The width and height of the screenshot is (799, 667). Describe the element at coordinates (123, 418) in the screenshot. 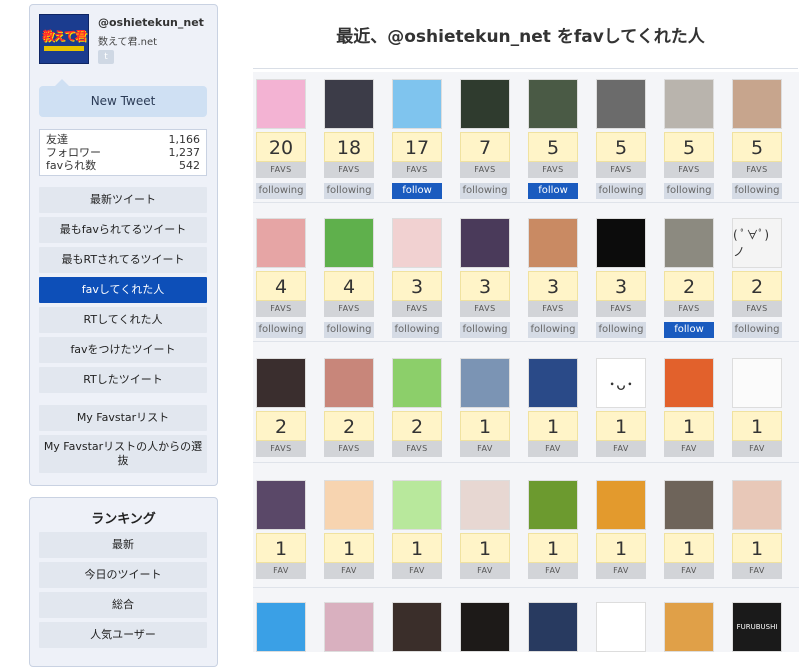

I see `menu-item-favstar-list: My Favstarリスト` at that location.